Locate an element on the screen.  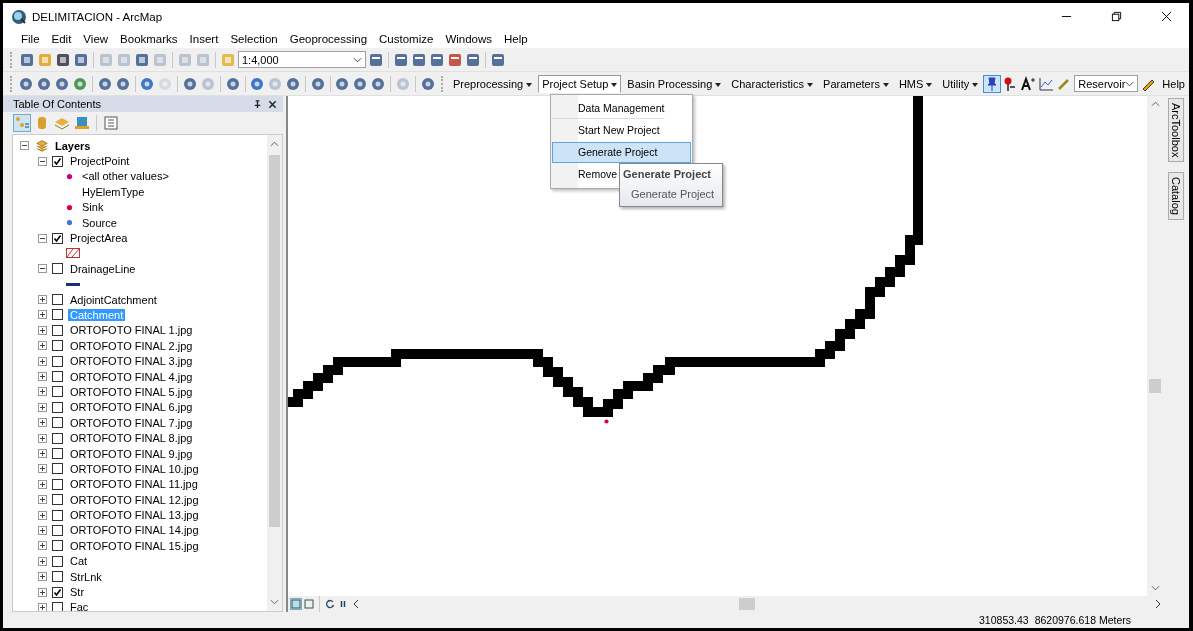
layer-name: ORTOFOTO FINAL 13.jpg is located at coordinates (134, 515).